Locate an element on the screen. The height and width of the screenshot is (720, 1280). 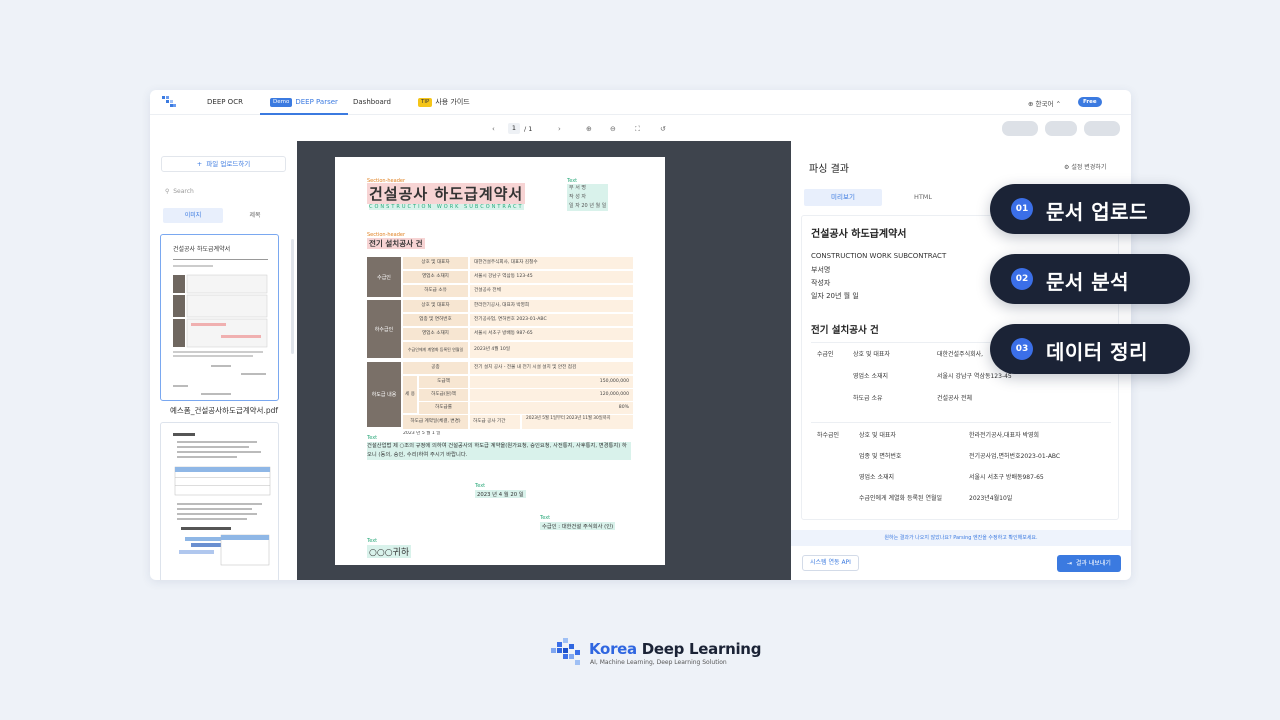
zoom-in-icon: ⊕ is located at coordinates (589, 129).